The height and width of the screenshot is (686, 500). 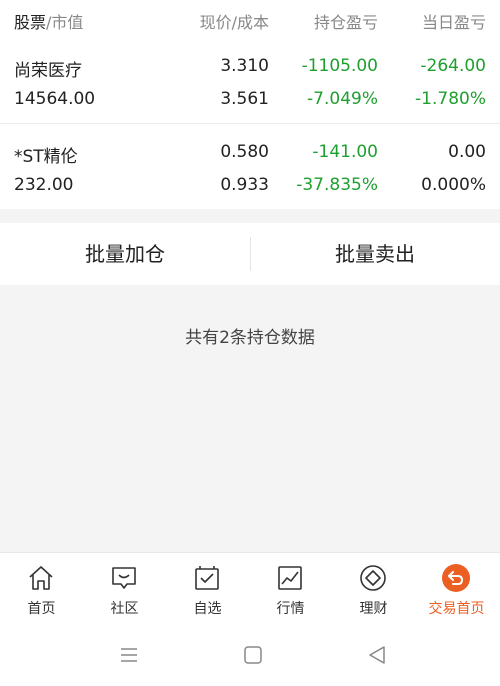 I want to click on tab-trade-home: 交易首页, so click(x=456, y=589).